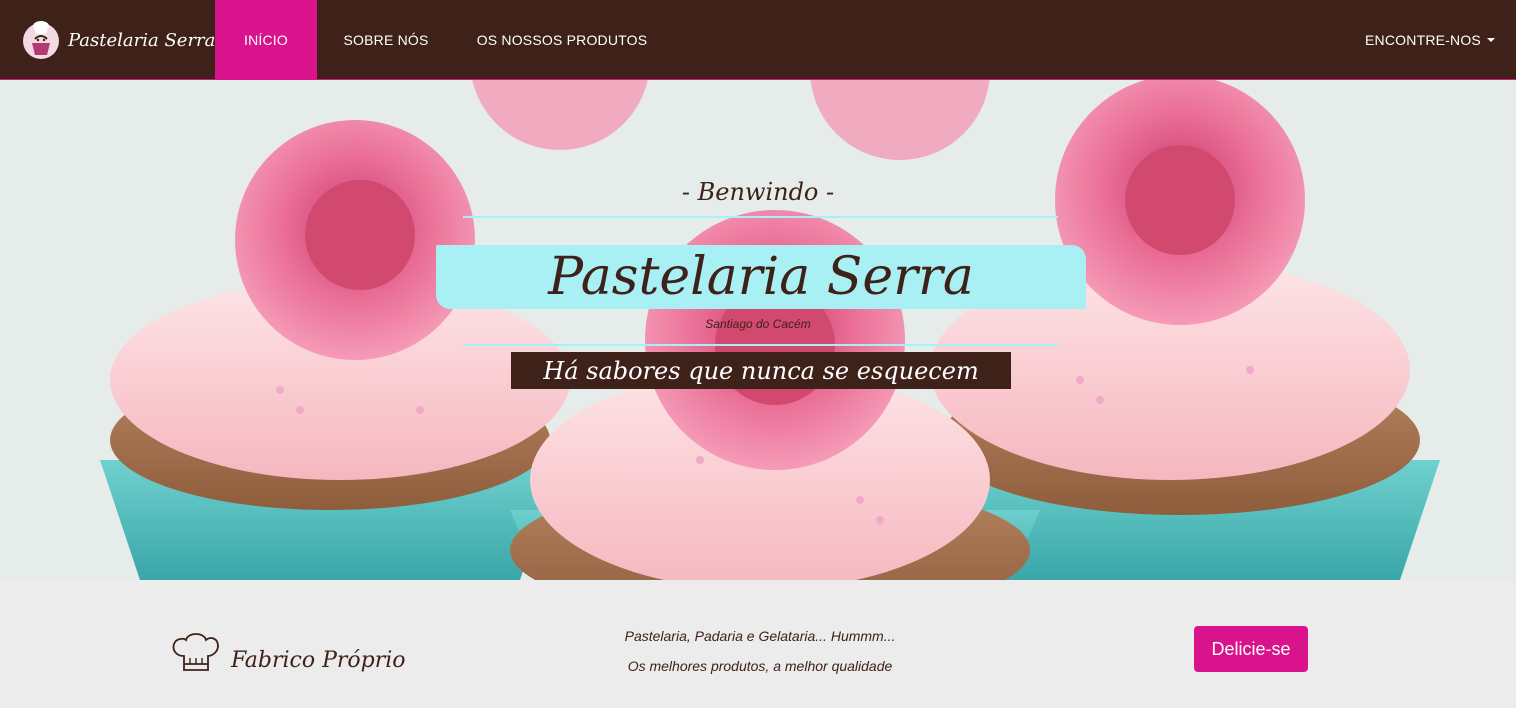 The width and height of the screenshot is (1516, 708). I want to click on nav-dropdown-label: ENCONTRE-NOS, so click(1423, 40).